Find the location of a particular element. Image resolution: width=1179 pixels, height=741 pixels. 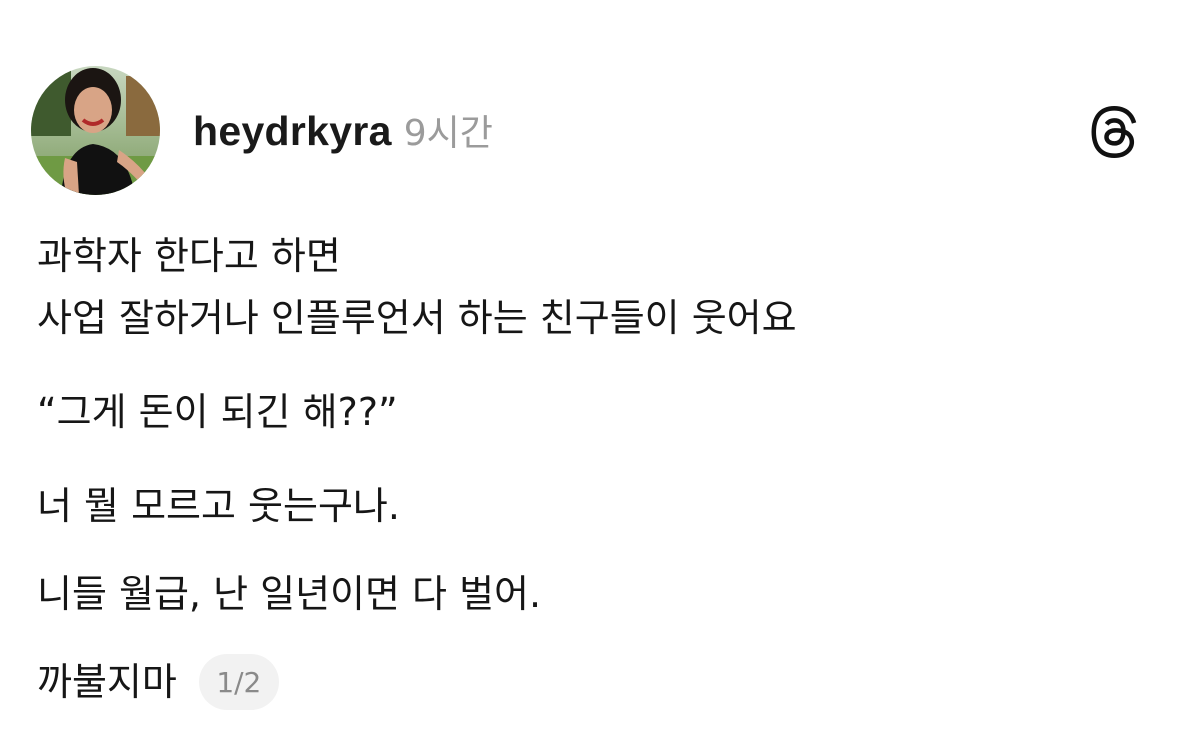

page-indicator-badge: 1/2 is located at coordinates (238, 682).